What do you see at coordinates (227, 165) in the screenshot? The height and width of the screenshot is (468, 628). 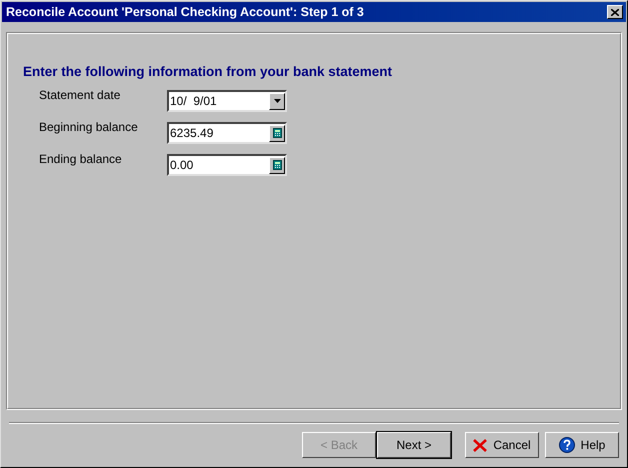 I see `amount-field: 0.00` at bounding box center [227, 165].